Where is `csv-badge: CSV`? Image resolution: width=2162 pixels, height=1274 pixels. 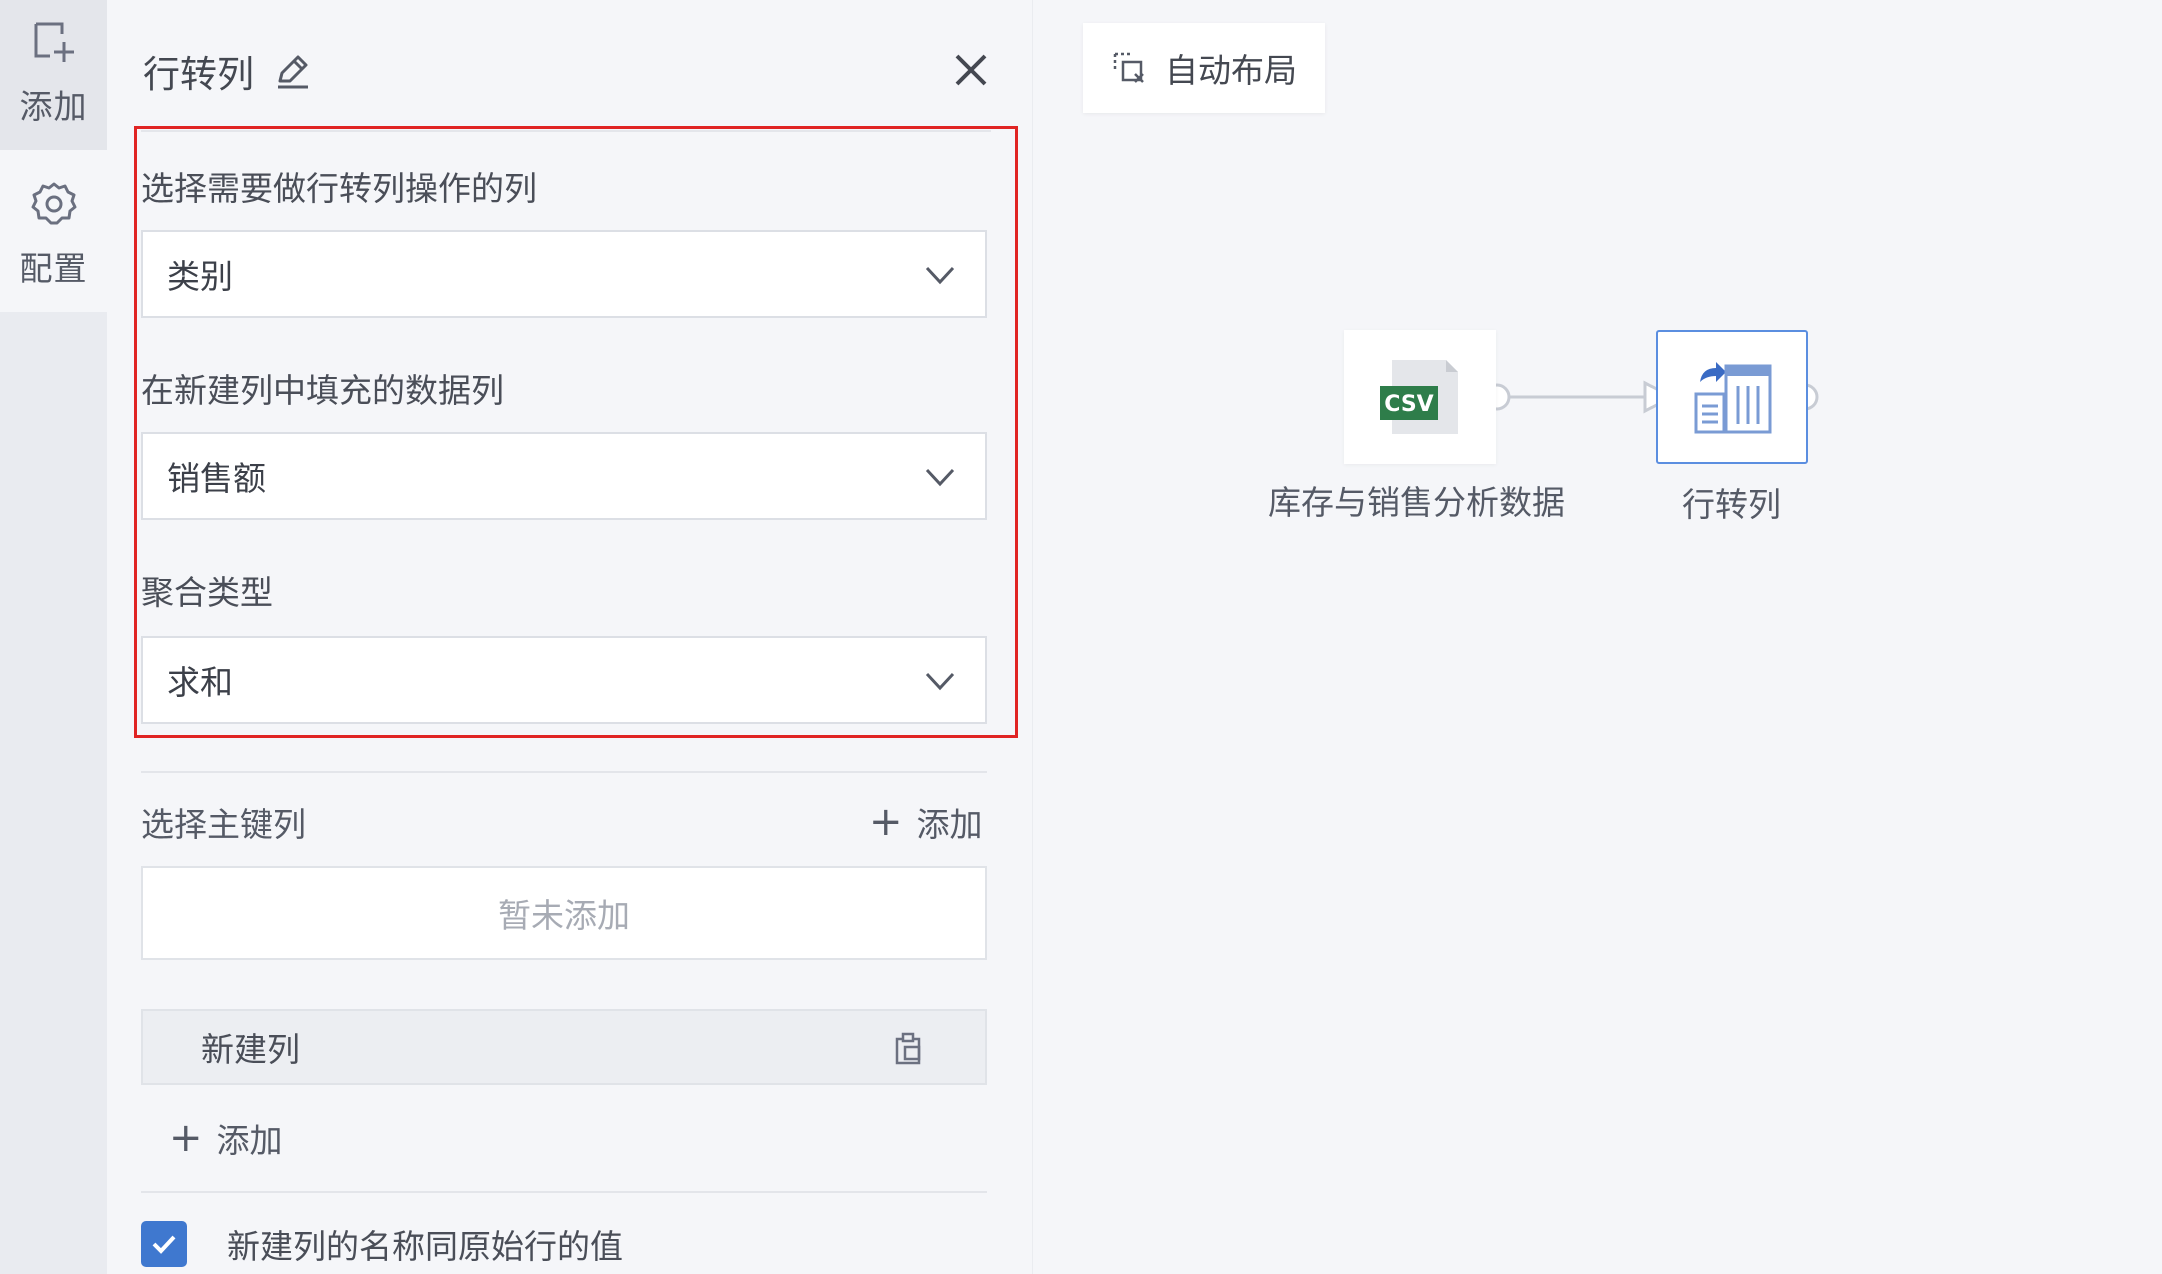
csv-badge: CSV is located at coordinates (1408, 404).